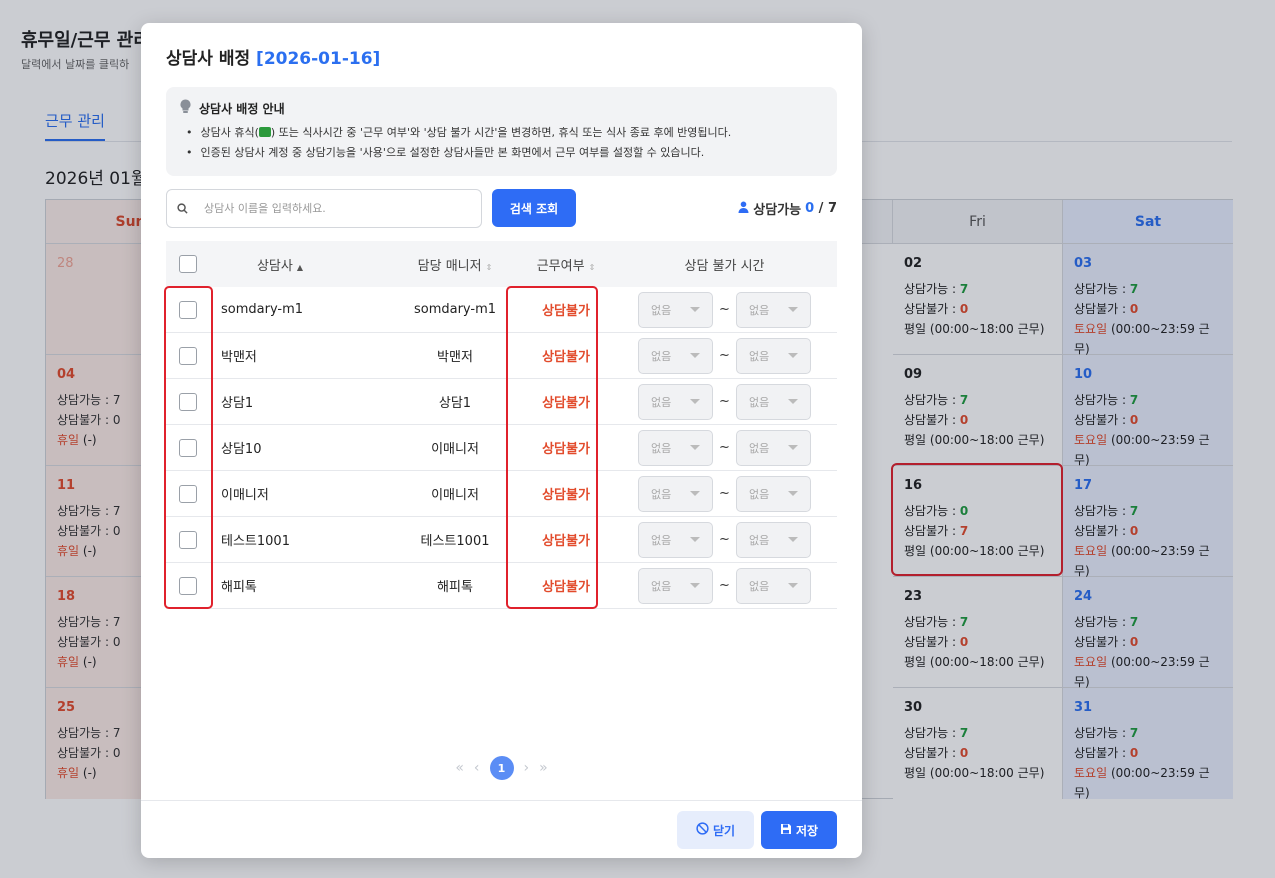  I want to click on counselor-name: 상담10, so click(241, 449).